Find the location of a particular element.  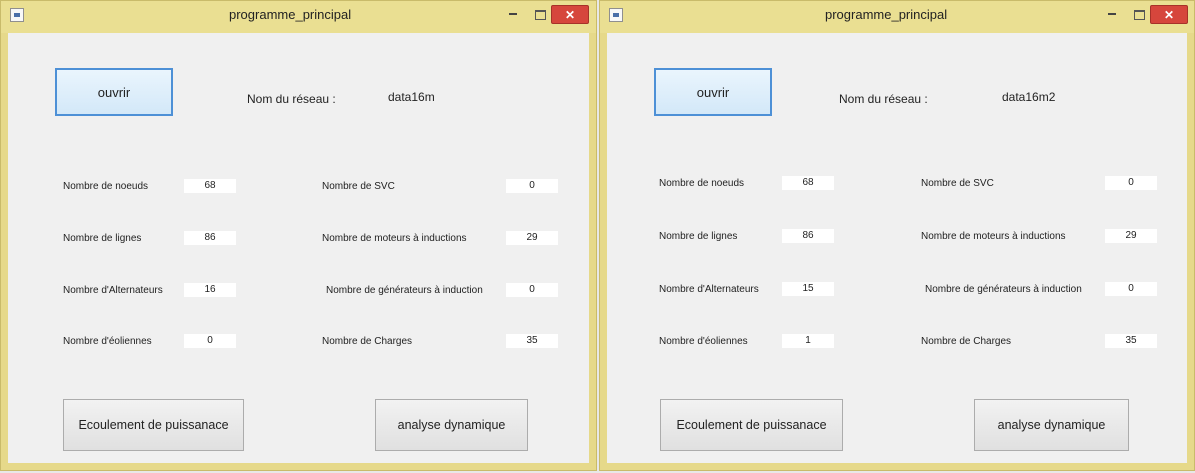

network-name-value: data16m is located at coordinates (411, 97).